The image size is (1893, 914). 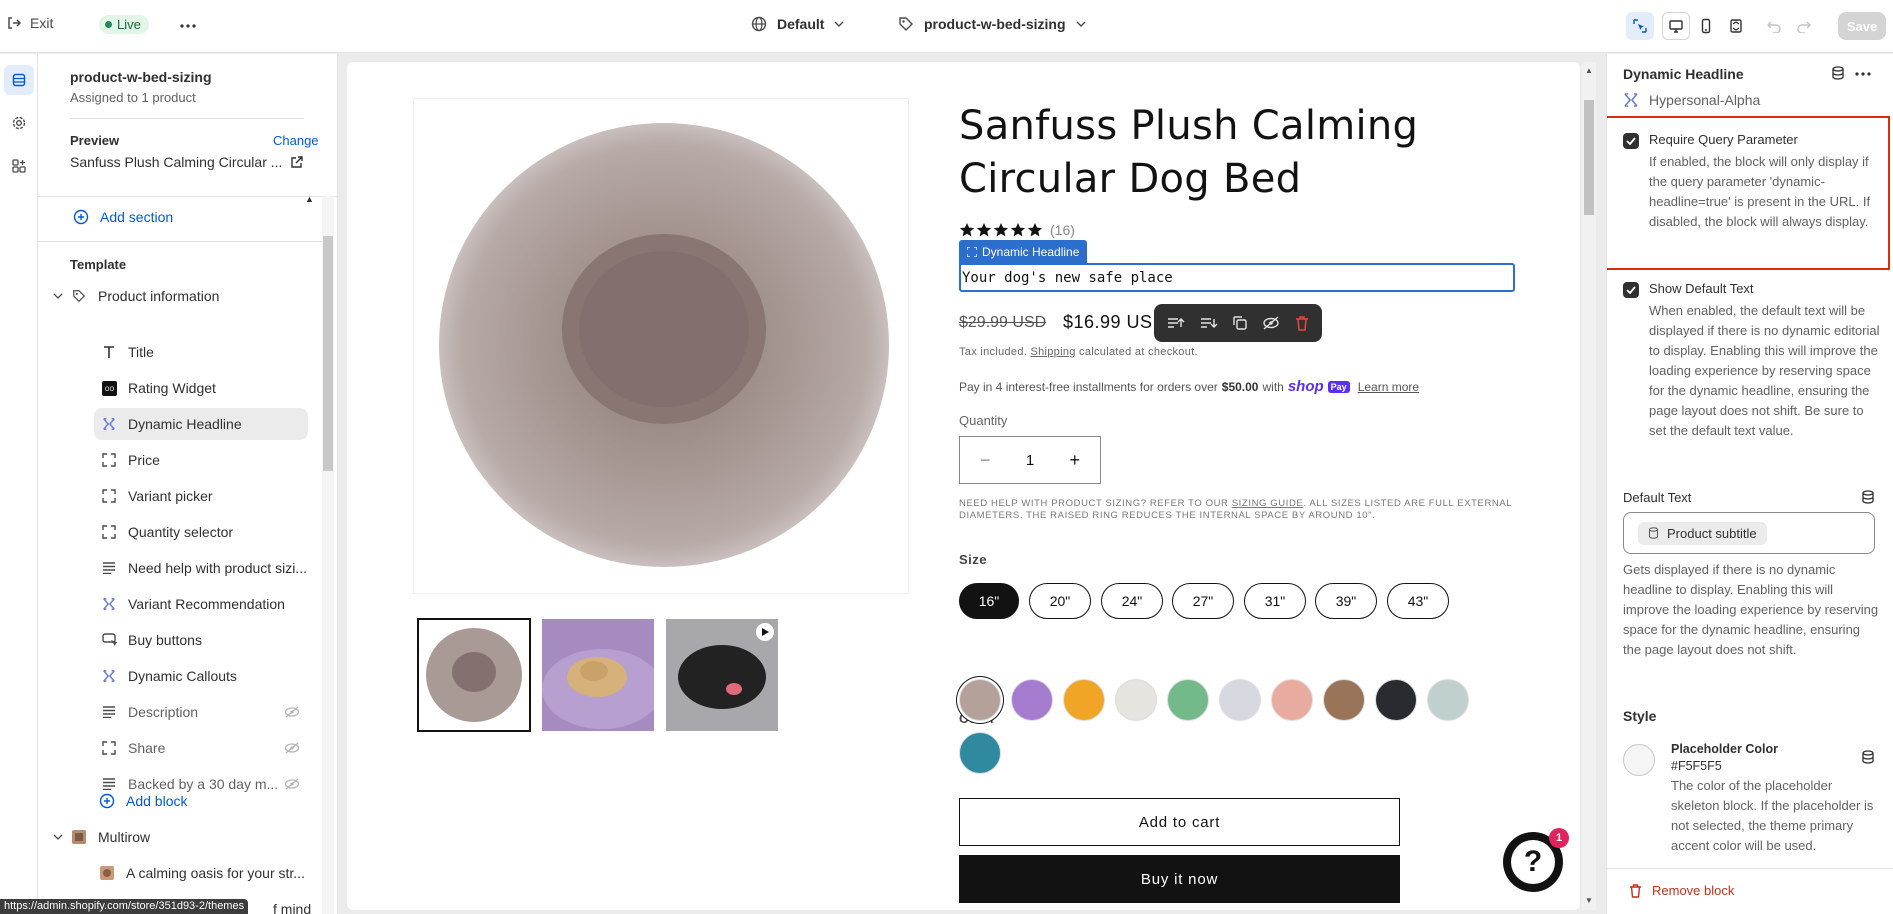 I want to click on add-block-button: Add block, so click(x=142, y=801).